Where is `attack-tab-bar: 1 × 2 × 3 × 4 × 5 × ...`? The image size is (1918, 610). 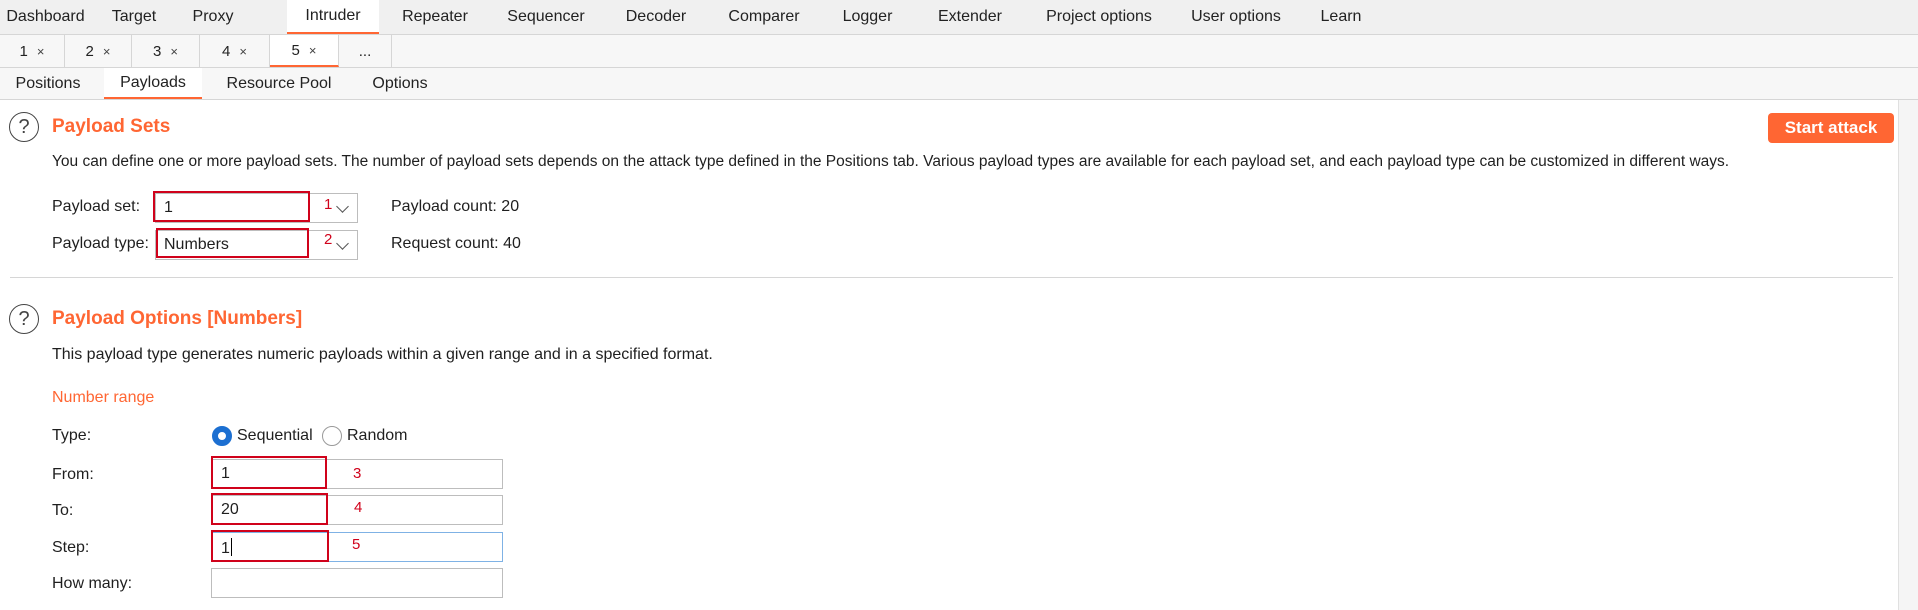
attack-tab-bar: 1 × 2 × 3 × 4 × 5 × ... is located at coordinates (959, 51).